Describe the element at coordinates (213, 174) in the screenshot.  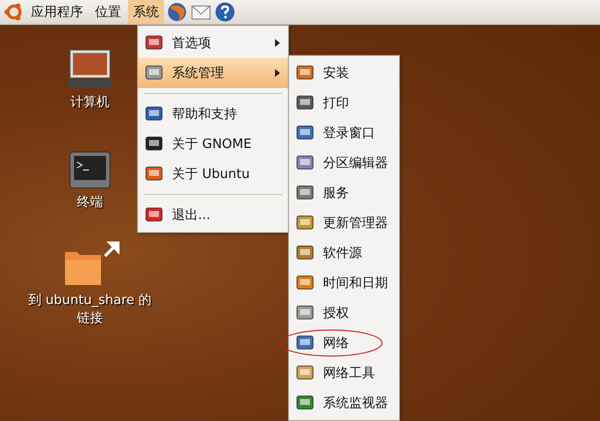
I see `menu-item: 关于 Ubuntu` at that location.